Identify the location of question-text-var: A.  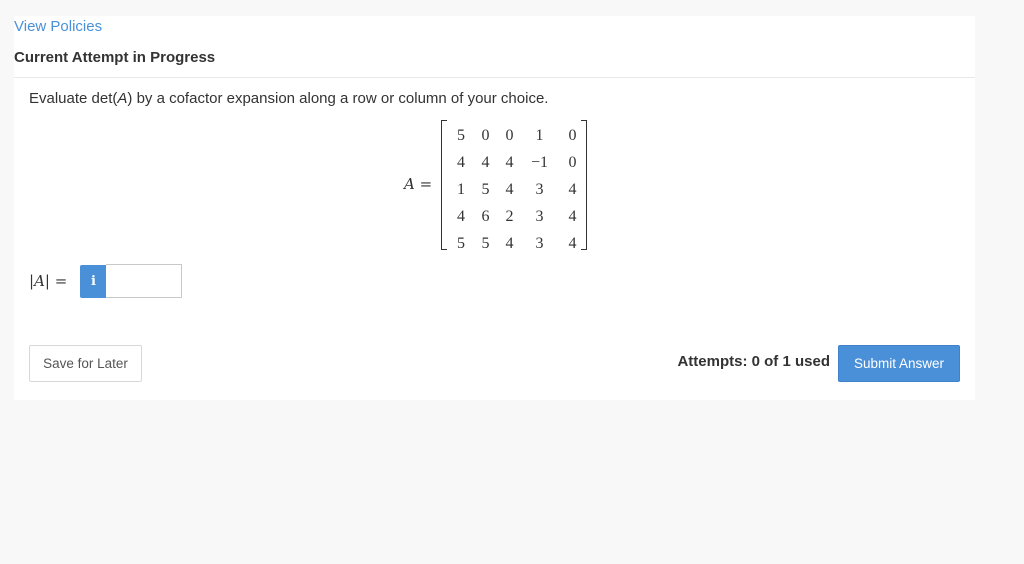
(122, 98).